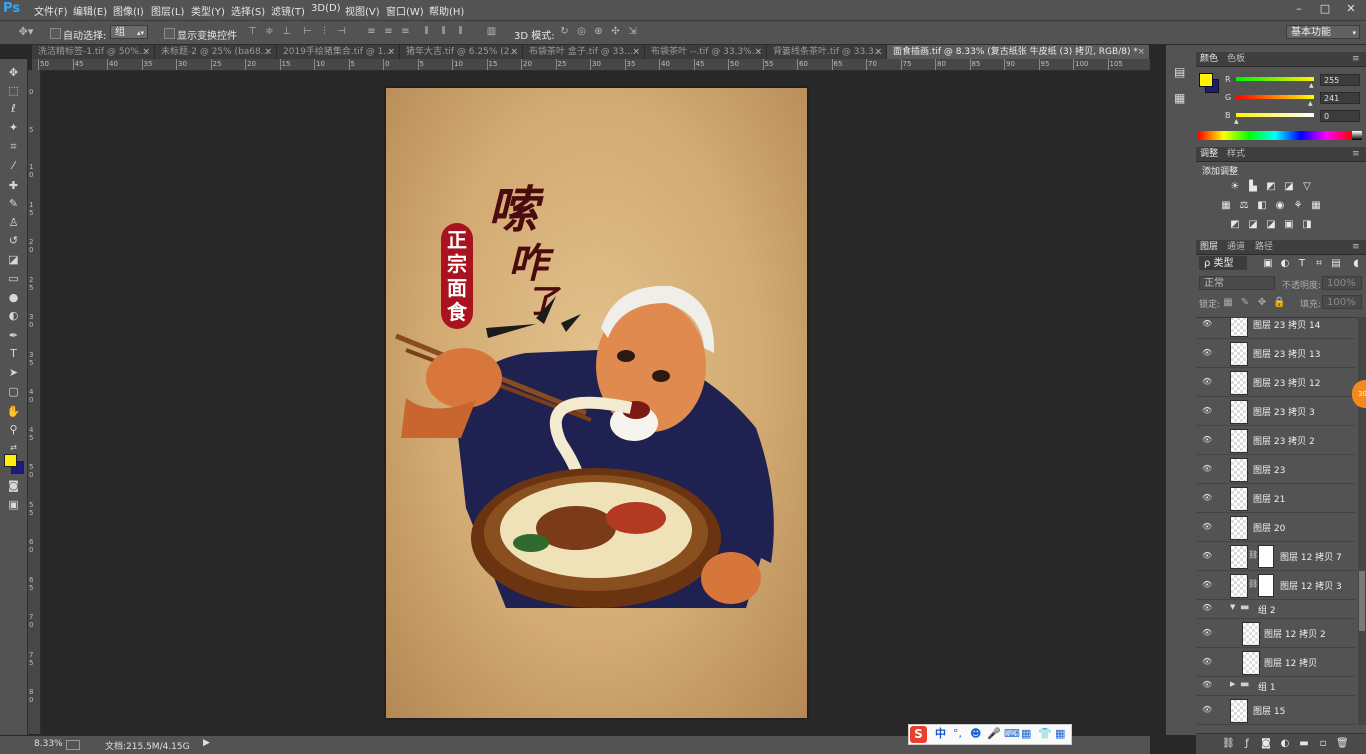 This screenshot has width=1366, height=754. What do you see at coordinates (940, 734) in the screenshot?
I see `ime-mode-toggle: 中` at bounding box center [940, 734].